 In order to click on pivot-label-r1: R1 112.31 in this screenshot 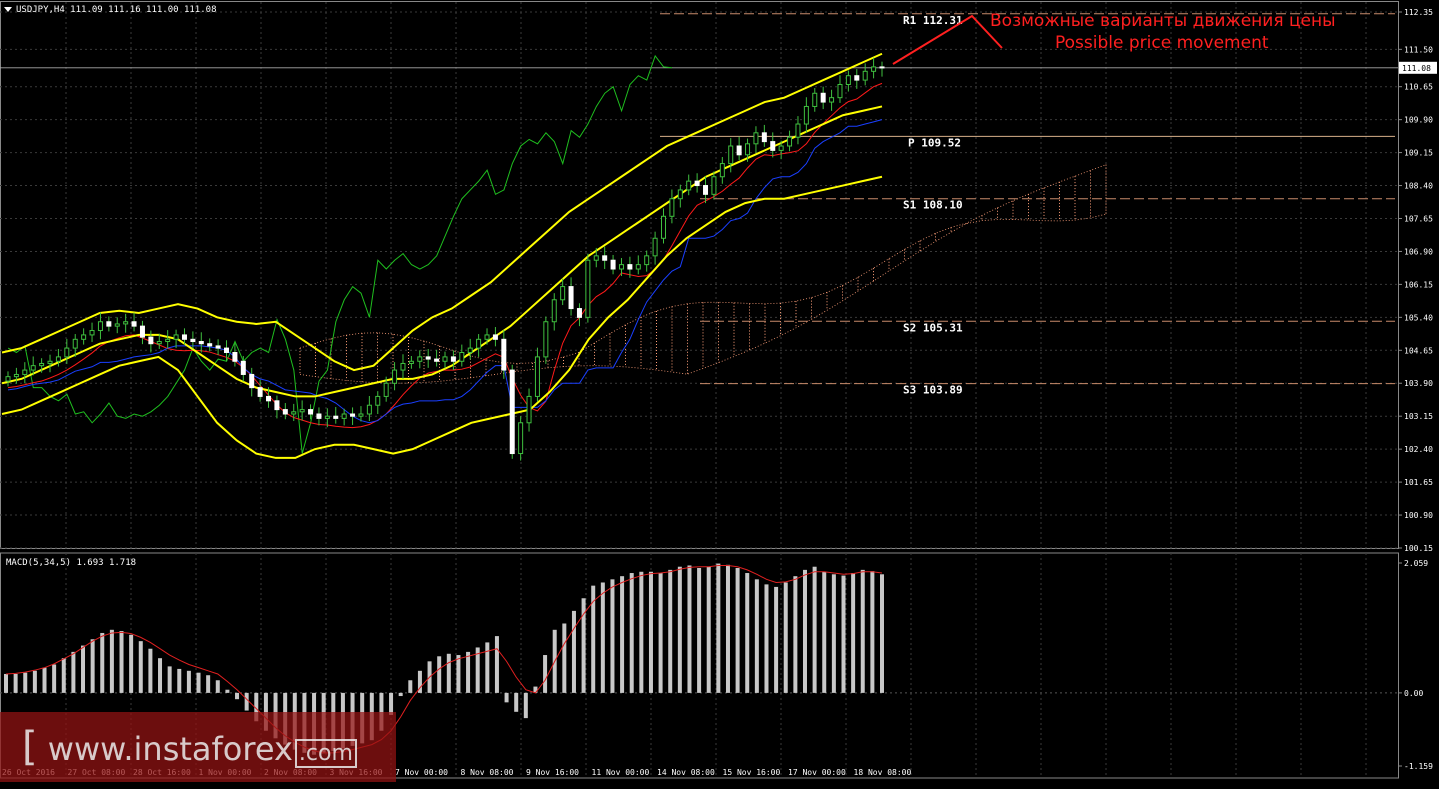, I will do `click(933, 20)`.